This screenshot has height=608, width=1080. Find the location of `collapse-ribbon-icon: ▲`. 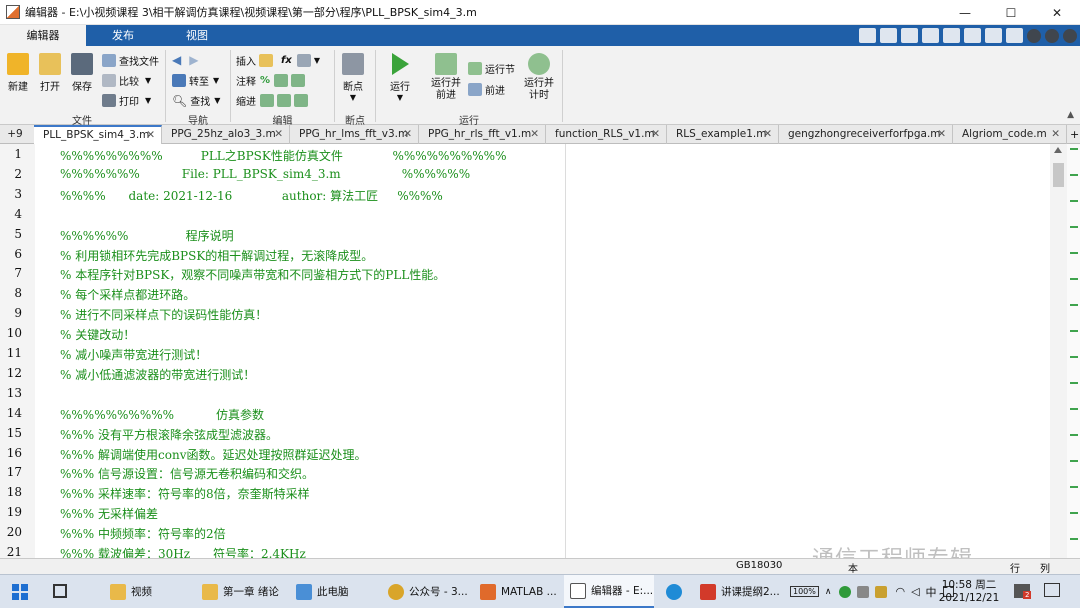

collapse-ribbon-icon: ▲ is located at coordinates (1070, 115).